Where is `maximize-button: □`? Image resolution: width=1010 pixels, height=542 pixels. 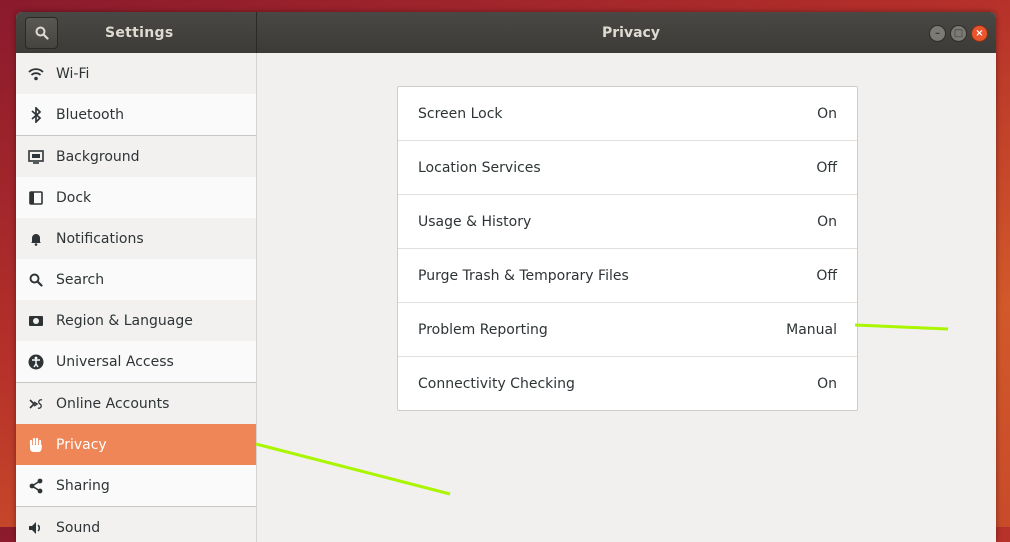 maximize-button: □ is located at coordinates (958, 33).